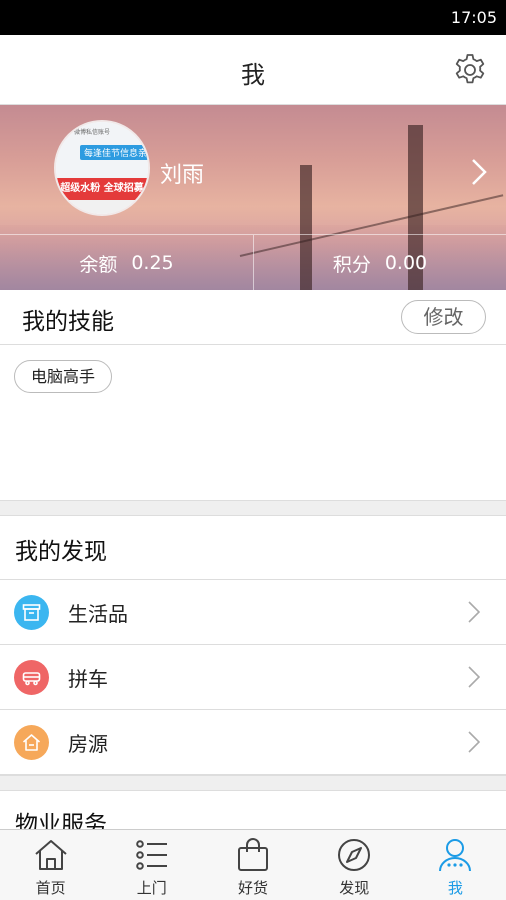  Describe the element at coordinates (253, 548) in the screenshot. I see `discover-header: 我的发现` at that location.